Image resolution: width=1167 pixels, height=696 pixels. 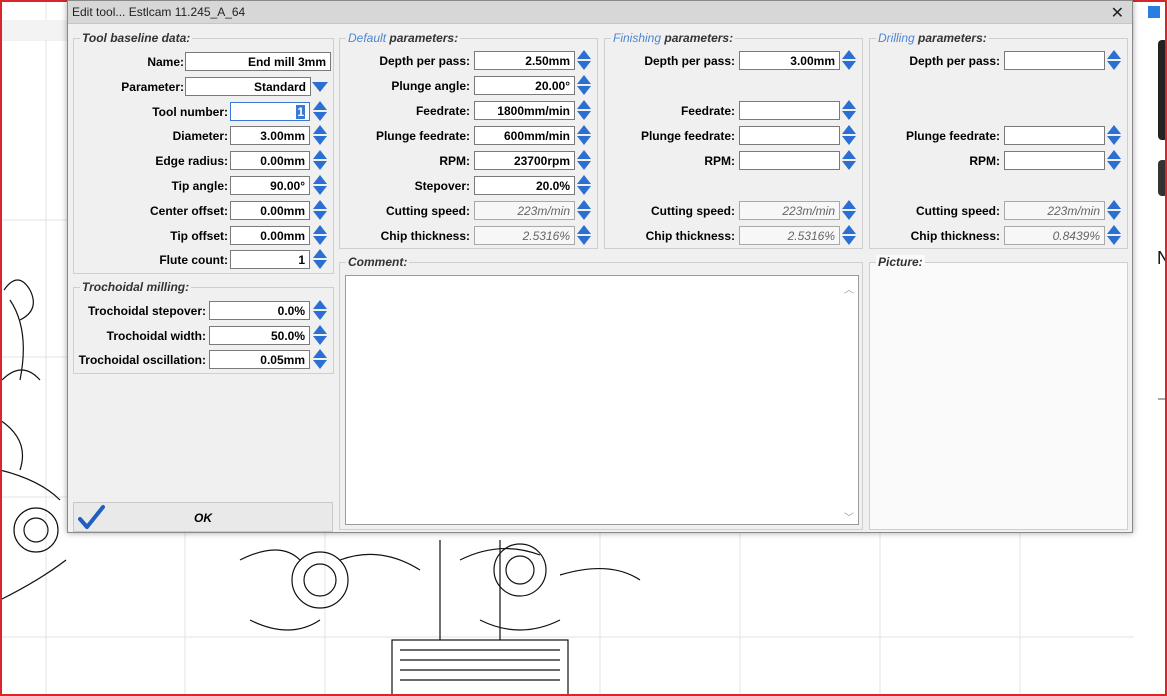 I want to click on trochoidal-stepover-spinner, so click(x=320, y=310).